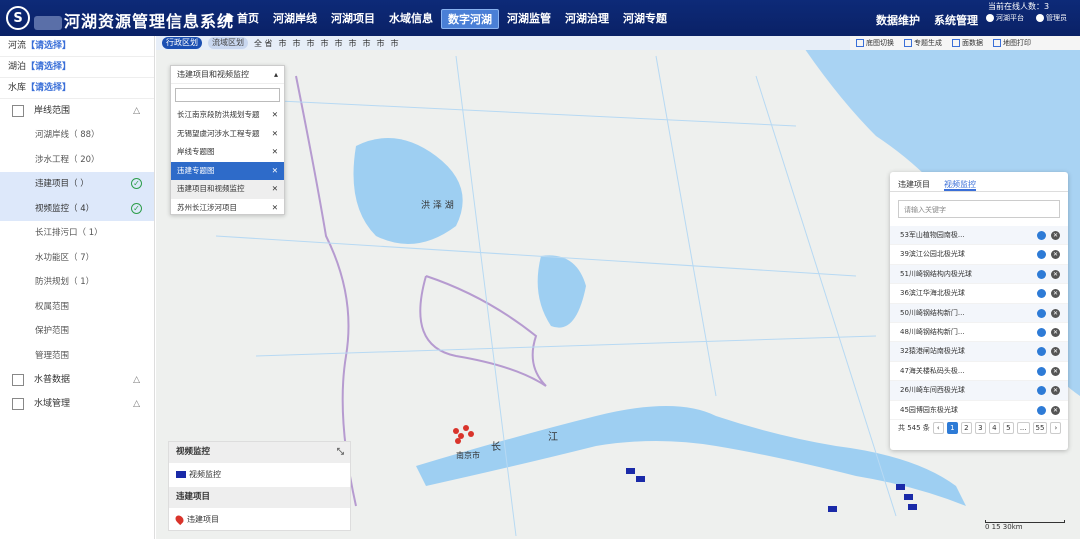 The width and height of the screenshot is (1080, 539). I want to click on panel-tab-0: 违建项目, so click(914, 185).